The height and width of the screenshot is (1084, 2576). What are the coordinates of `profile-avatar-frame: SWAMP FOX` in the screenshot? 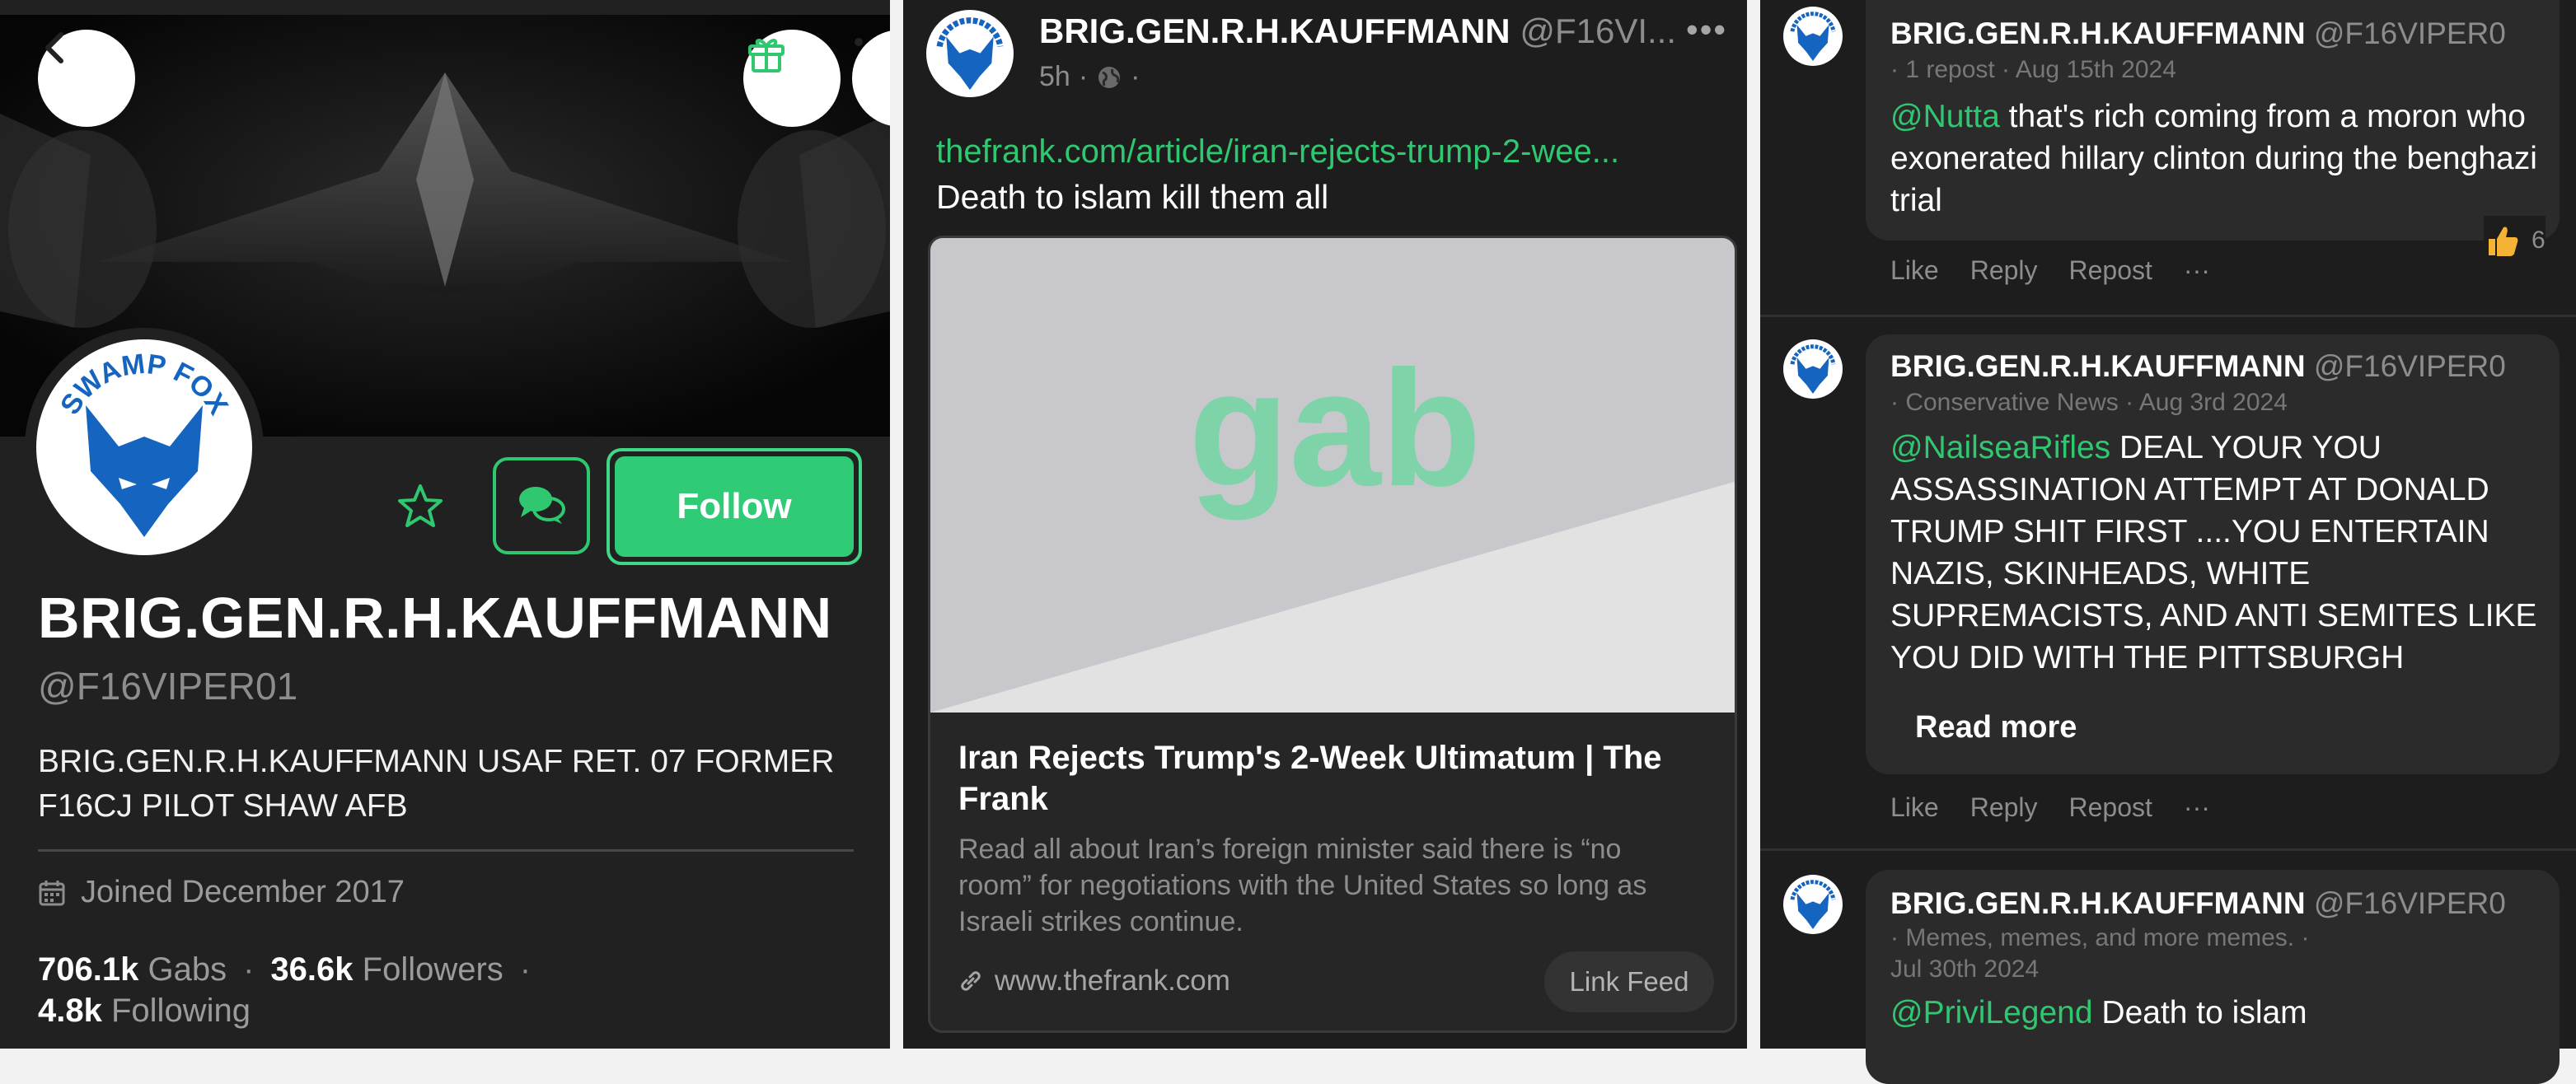 It's located at (144, 447).